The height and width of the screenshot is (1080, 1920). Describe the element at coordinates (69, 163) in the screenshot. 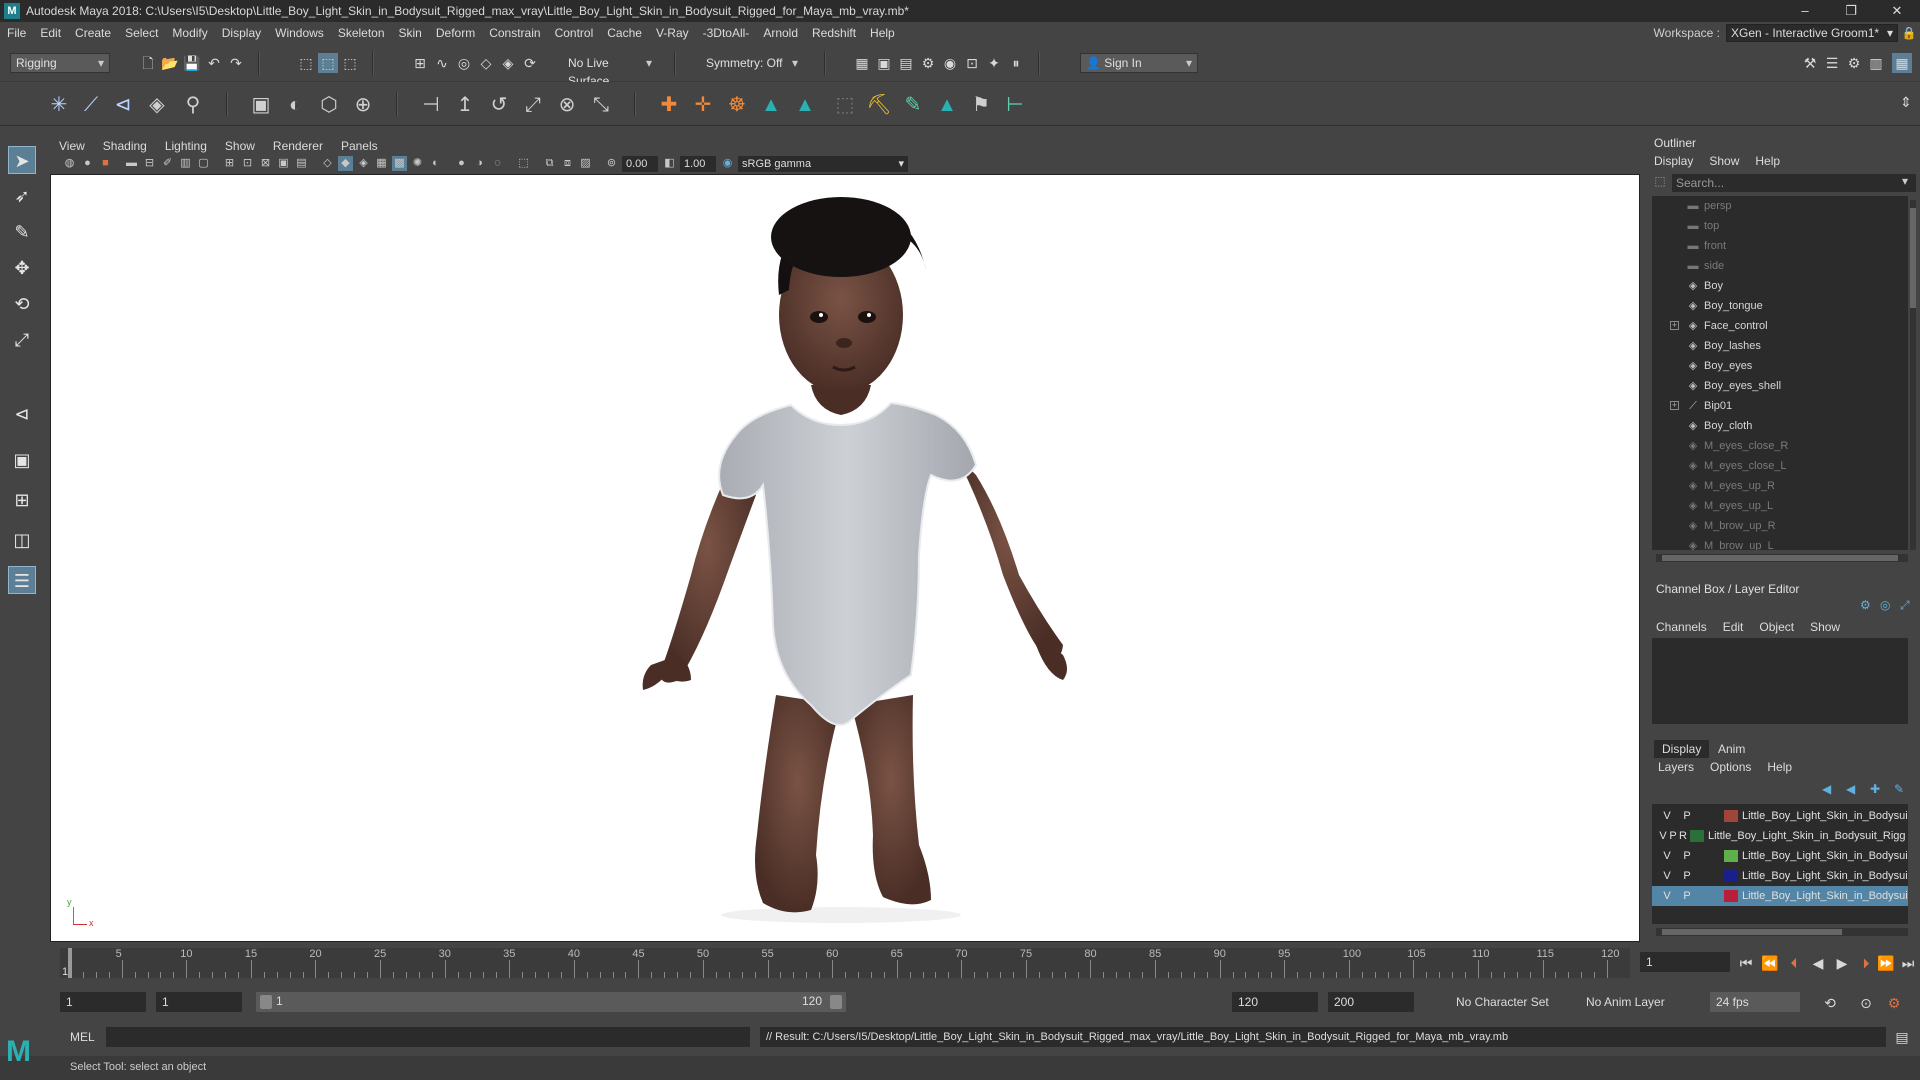

I see `select-camera-icon: ◍` at that location.